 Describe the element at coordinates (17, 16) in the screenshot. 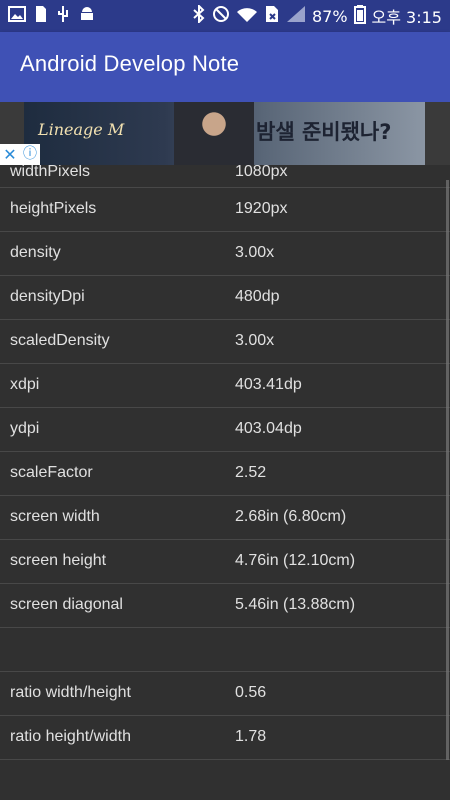

I see `image-icon` at that location.